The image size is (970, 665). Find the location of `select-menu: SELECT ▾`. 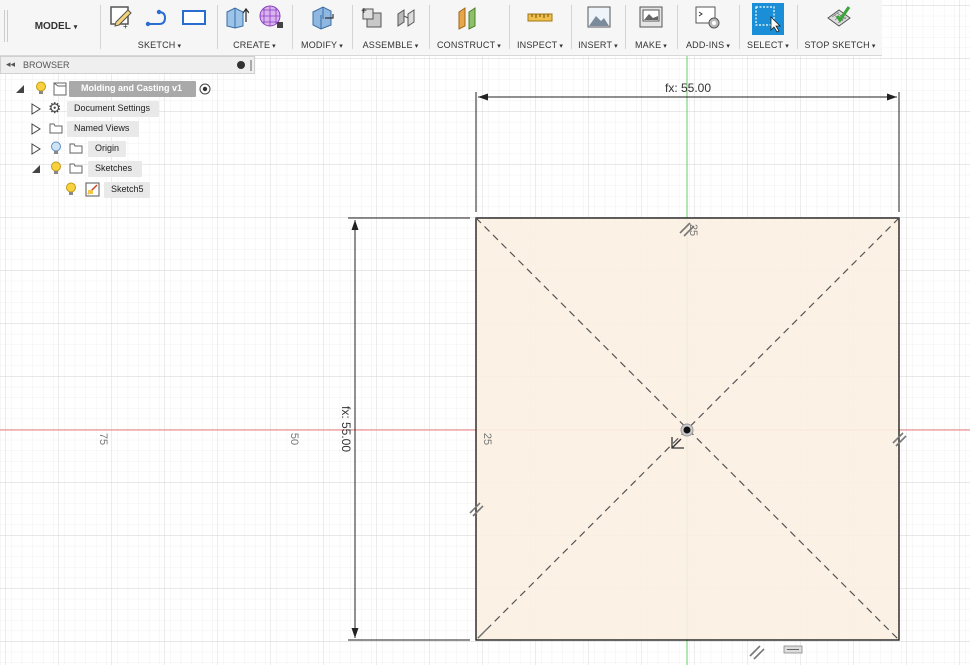

select-menu: SELECT ▾ is located at coordinates (768, 45).